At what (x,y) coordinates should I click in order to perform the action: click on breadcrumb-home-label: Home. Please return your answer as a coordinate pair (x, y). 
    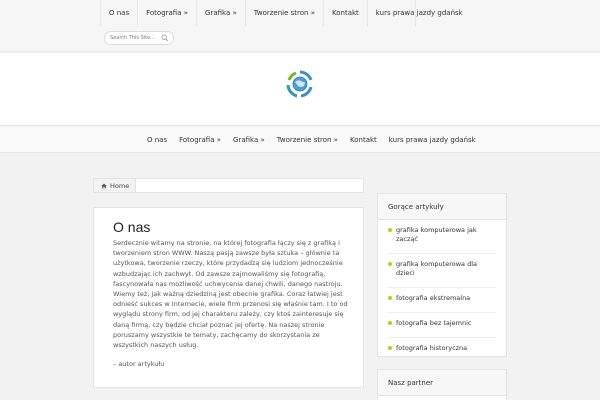
    Looking at the image, I should click on (119, 186).